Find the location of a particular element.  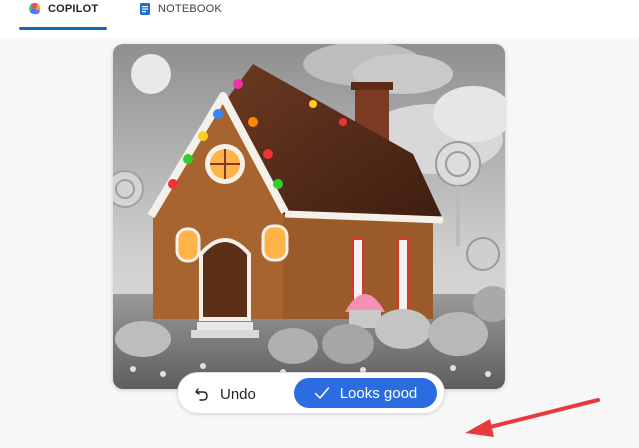

image-feedback-toolbar: Undo Looks good is located at coordinates (311, 393).